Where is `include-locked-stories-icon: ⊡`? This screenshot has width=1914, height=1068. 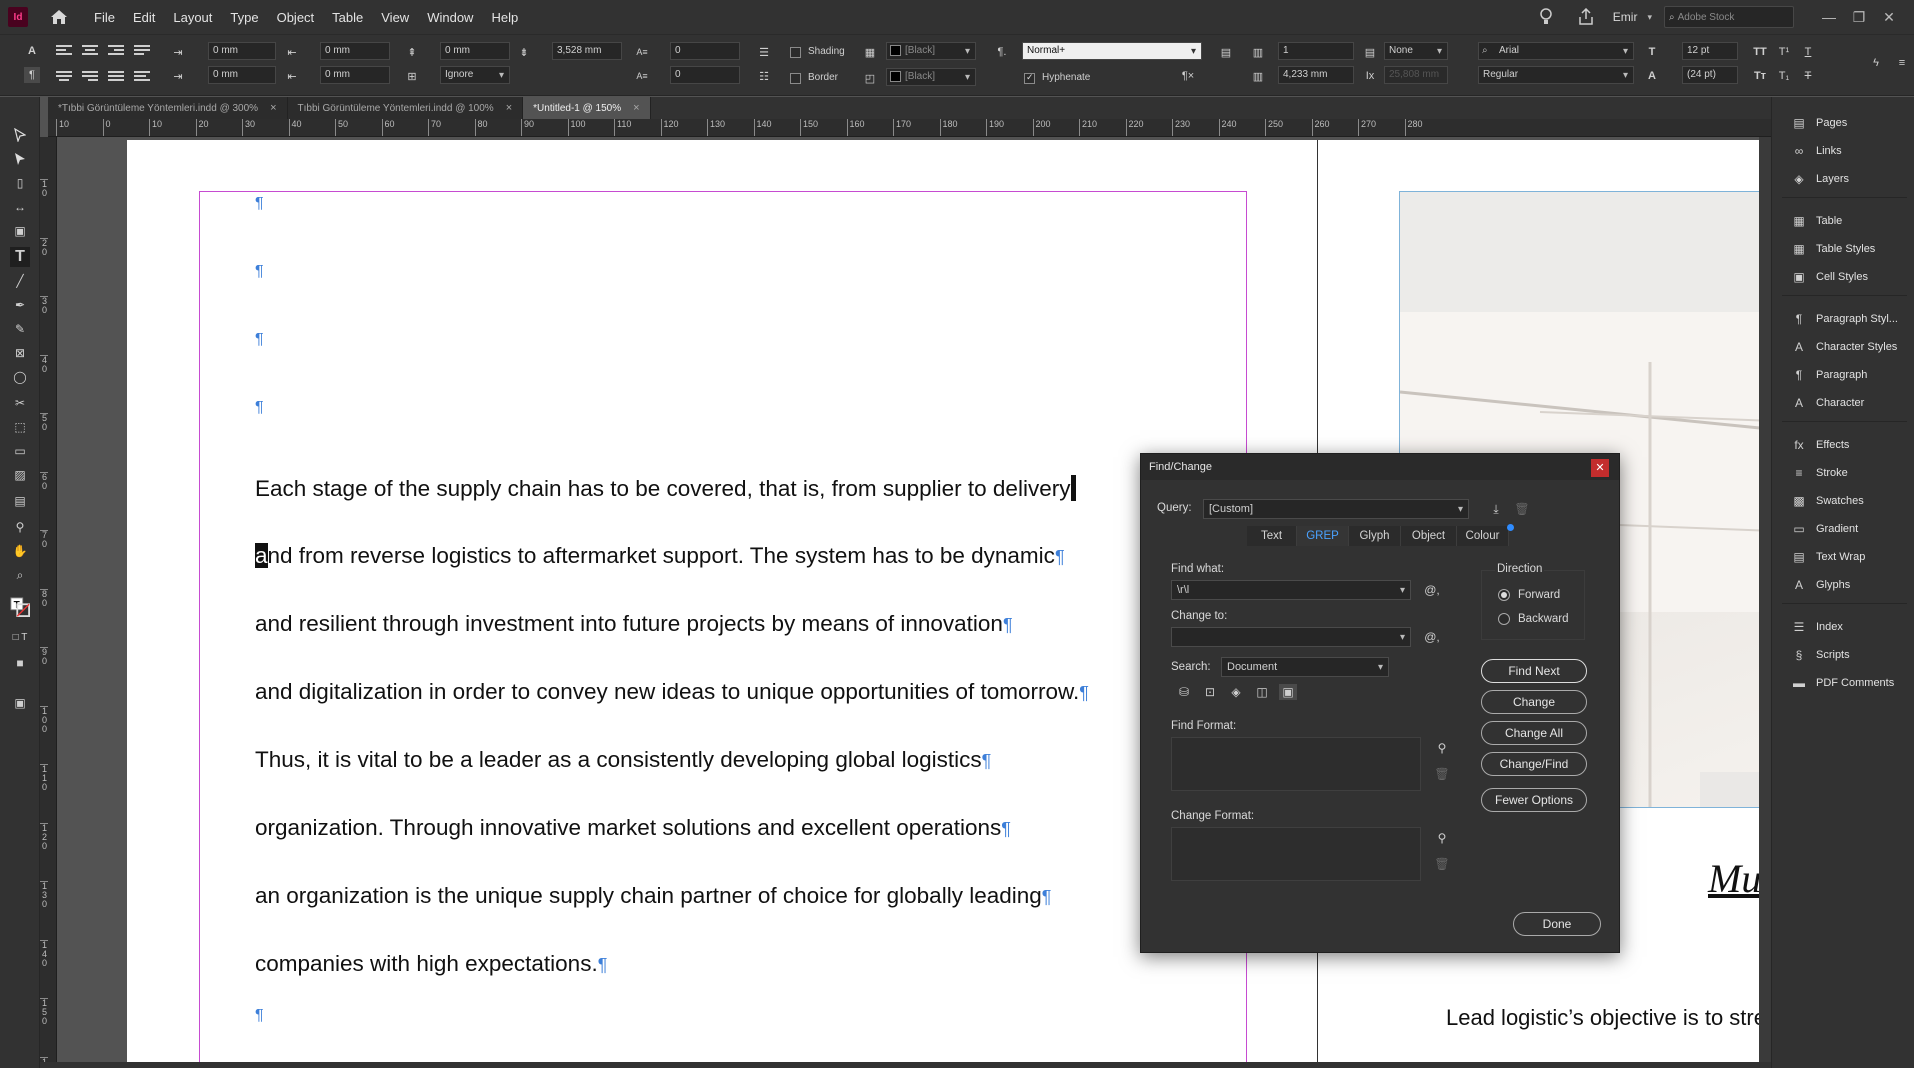
include-locked-stories-icon: ⊡ is located at coordinates (1210, 692).